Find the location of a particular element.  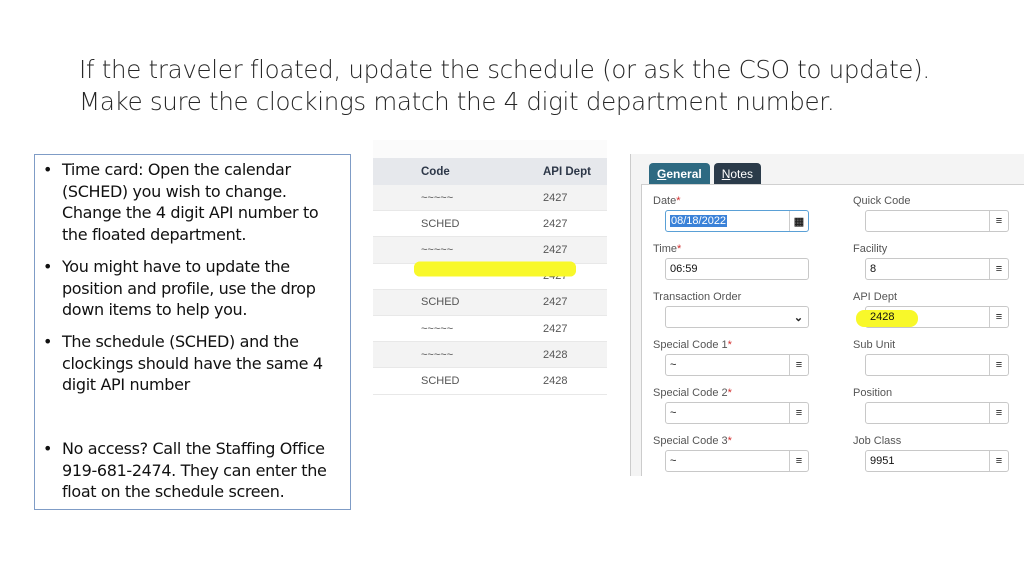

position-field: Position ≡ is located at coordinates (931, 405).